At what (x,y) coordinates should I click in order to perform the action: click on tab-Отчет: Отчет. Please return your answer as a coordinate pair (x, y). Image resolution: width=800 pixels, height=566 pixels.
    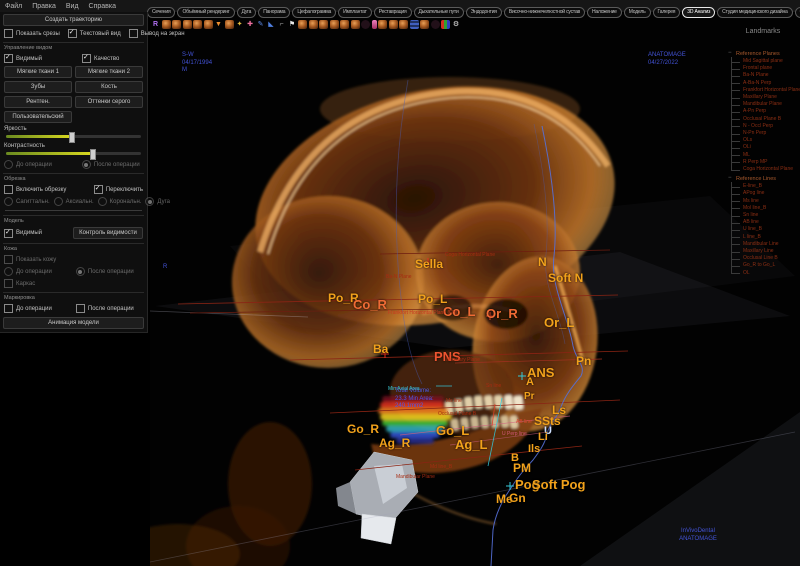
    Looking at the image, I should click on (797, 12).